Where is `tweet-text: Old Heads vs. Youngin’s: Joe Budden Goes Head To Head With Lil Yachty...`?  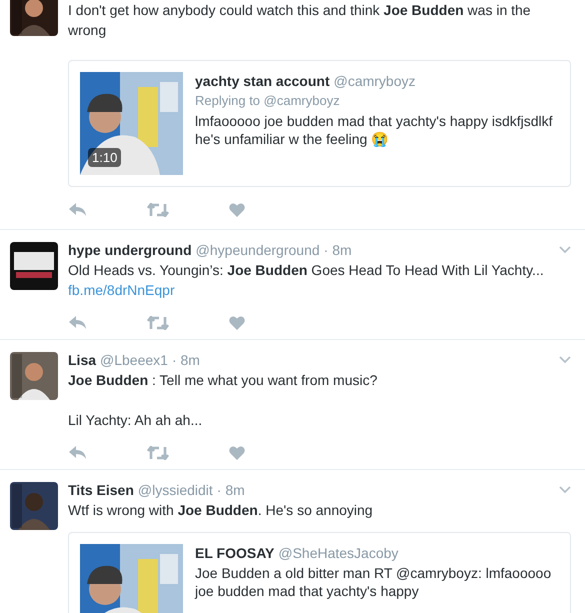
tweet-text: Old Heads vs. Youngin’s: Joe Budden Goes Head To Head With Lil Yachty... is located at coordinates (306, 270).